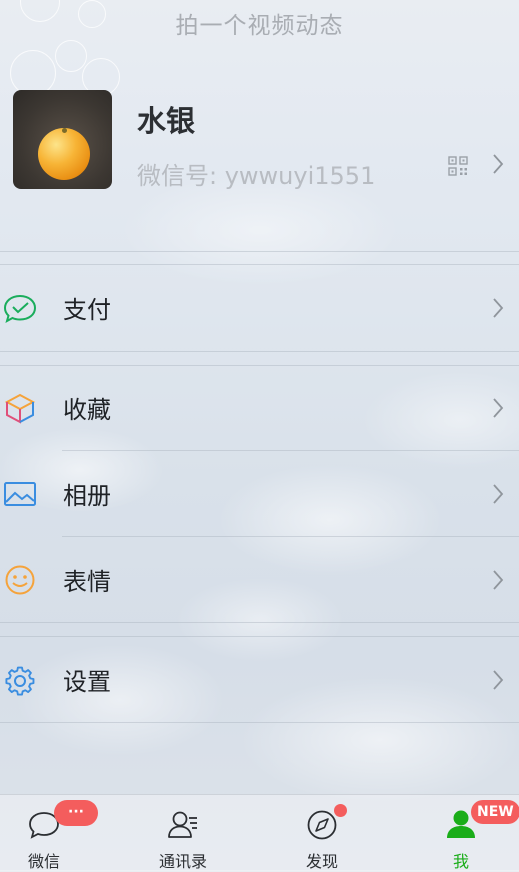  I want to click on emoji-smile-icon, so click(20, 580).